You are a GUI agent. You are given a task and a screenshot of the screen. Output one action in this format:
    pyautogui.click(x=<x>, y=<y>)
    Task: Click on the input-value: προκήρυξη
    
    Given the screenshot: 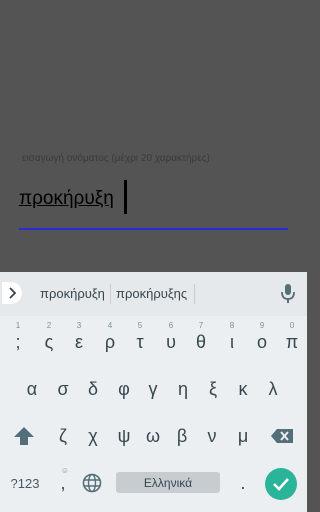 What is the action you would take?
    pyautogui.click(x=66, y=198)
    